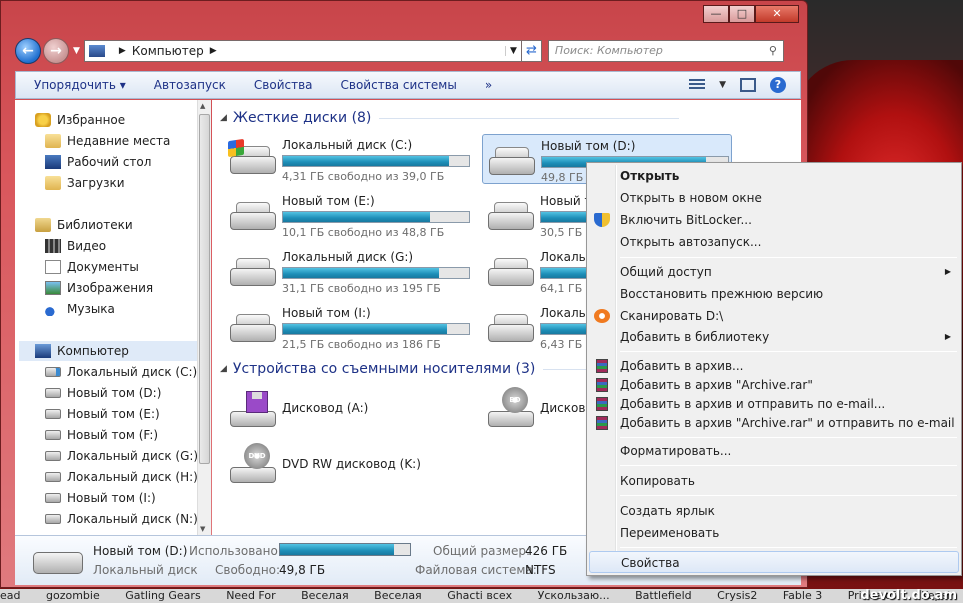 Image resolution: width=963 pixels, height=603 pixels. What do you see at coordinates (722, 85) in the screenshot?
I see `view-dropdown-icon: ▼` at bounding box center [722, 85].